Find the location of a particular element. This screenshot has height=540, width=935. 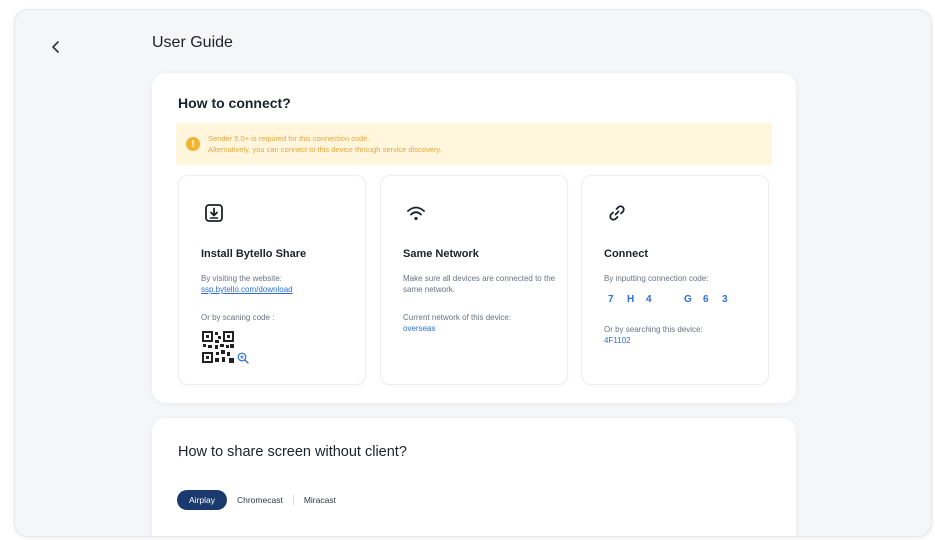

step-install-text: By visiting the website: is located at coordinates (241, 278).